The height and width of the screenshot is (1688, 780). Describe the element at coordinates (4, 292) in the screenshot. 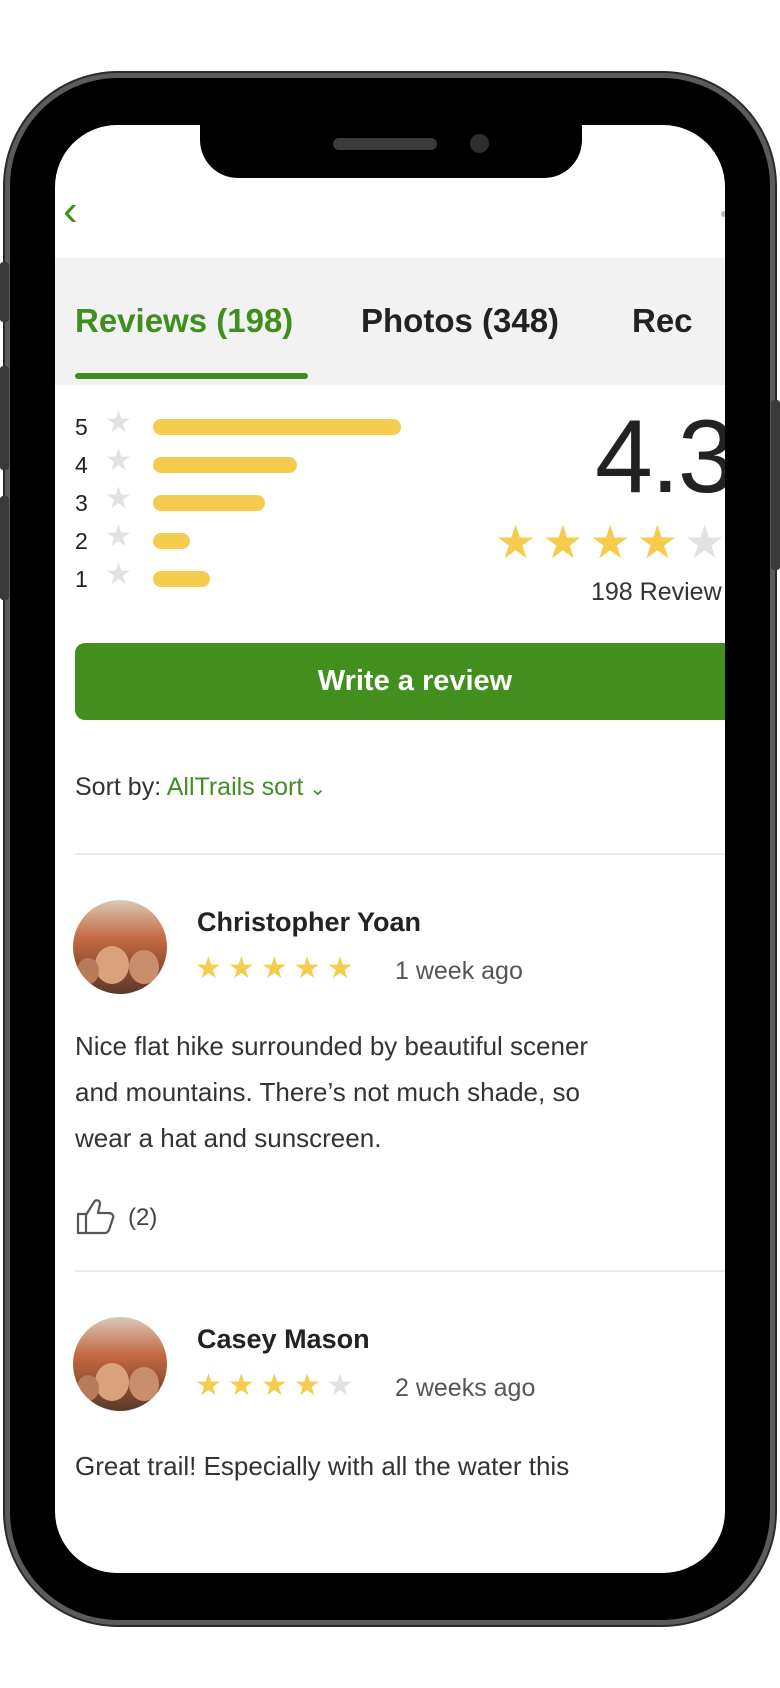

I see `mute-switch` at that location.